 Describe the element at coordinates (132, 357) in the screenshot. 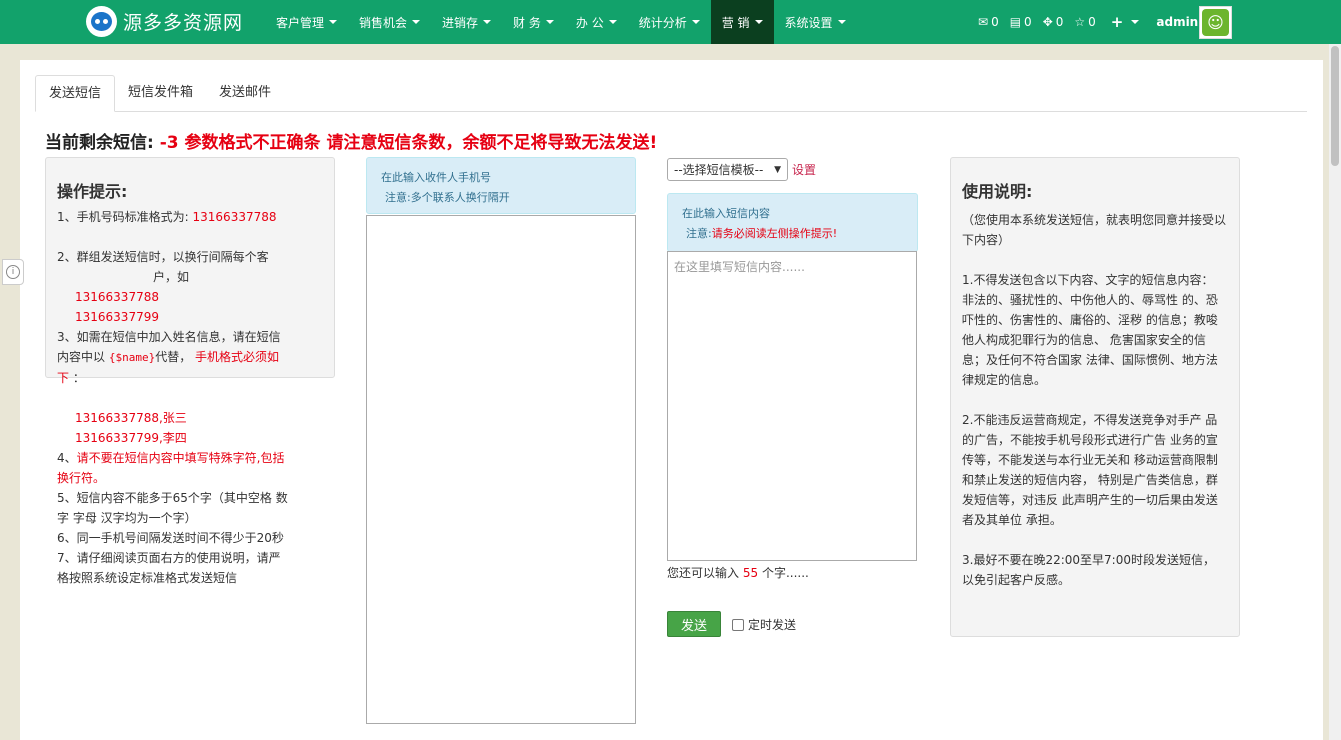

I see `tip-code: {$name}` at that location.